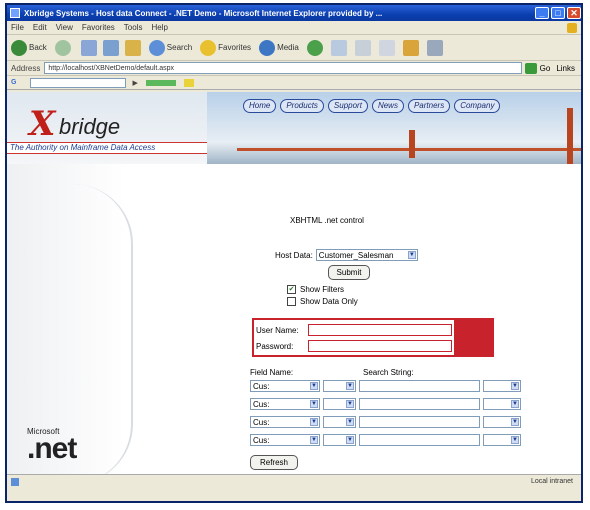 The image size is (590, 510). I want to click on username-input, so click(380, 330).